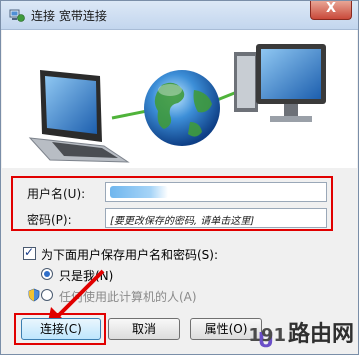 This screenshot has height=355, width=359. I want to click on password-label: 密码(P):, so click(49, 220).